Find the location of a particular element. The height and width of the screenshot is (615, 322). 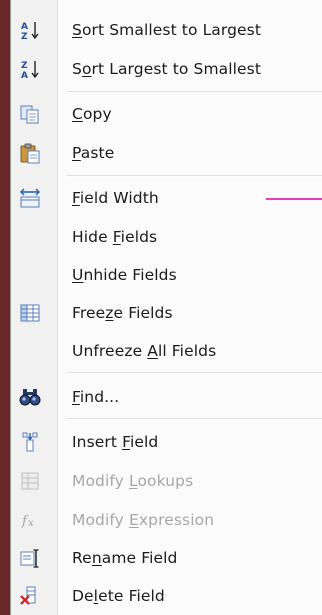

insert-field-icon is located at coordinates (30, 442).